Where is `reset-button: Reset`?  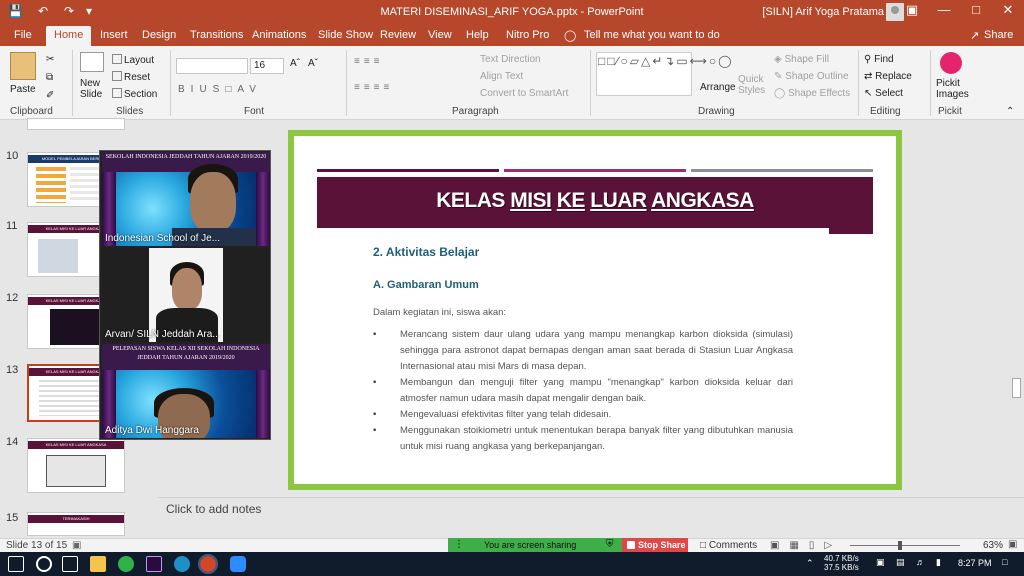 reset-button: Reset is located at coordinates (131, 77).